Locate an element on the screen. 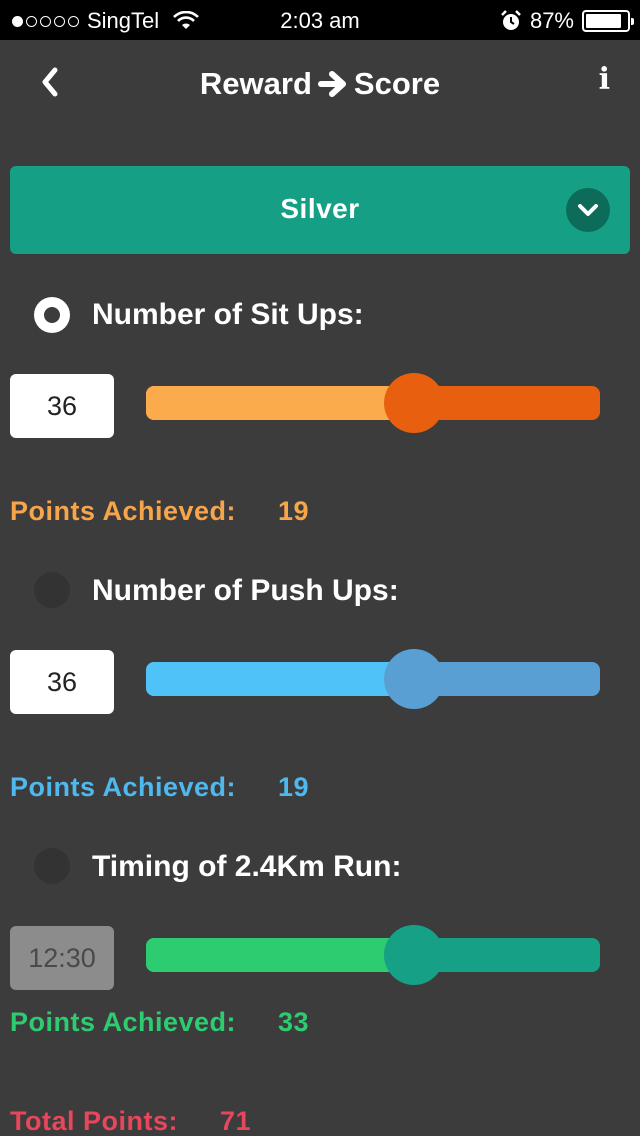 The image size is (640, 1136). chevron-down-icon is located at coordinates (588, 210).